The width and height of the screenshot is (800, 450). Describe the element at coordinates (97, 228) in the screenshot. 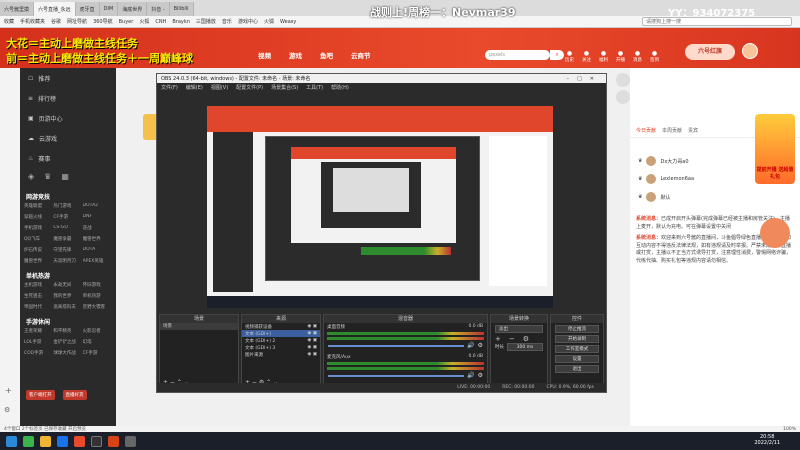

I see `sidebar-category-link: 逆战` at that location.